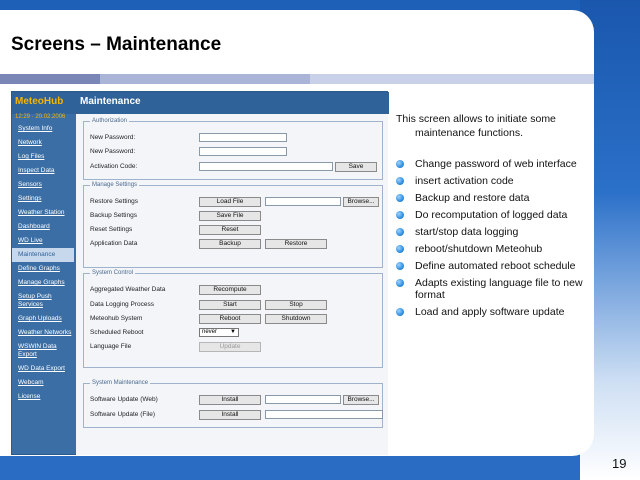 The image size is (640, 480). What do you see at coordinates (230, 415) in the screenshot?
I see `install-file-button: Install` at bounding box center [230, 415].